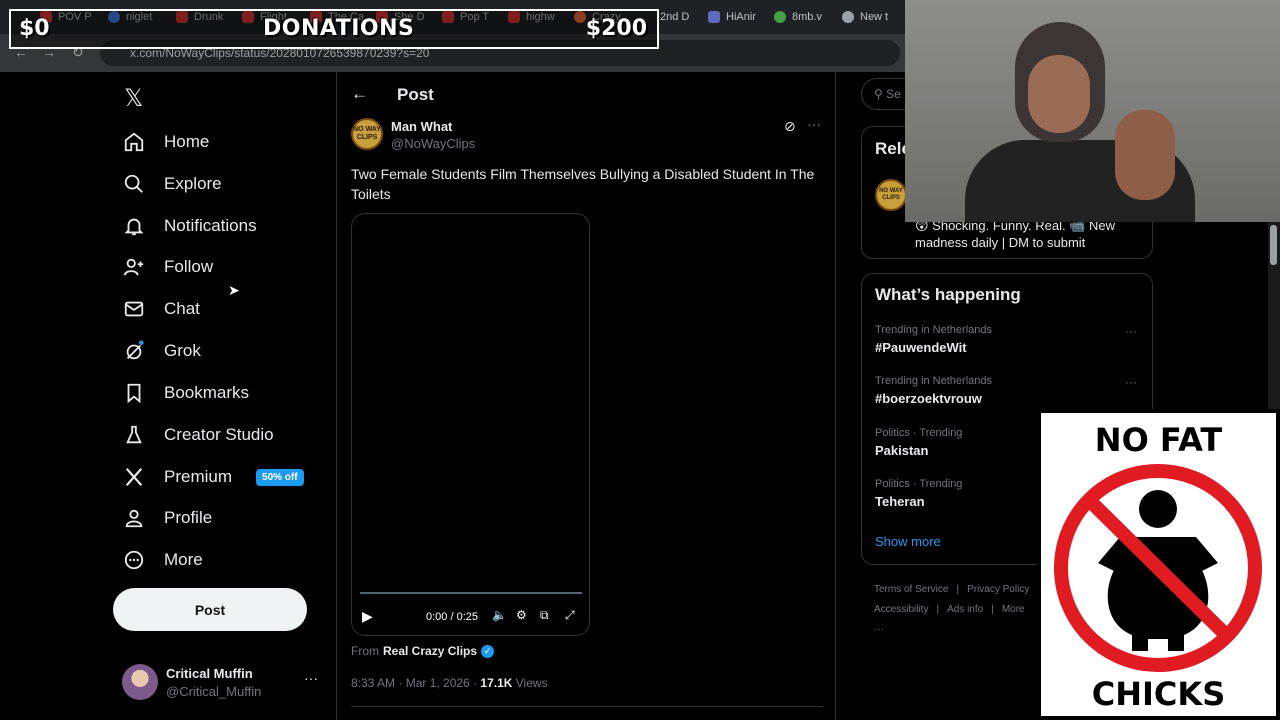  What do you see at coordinates (680, 17) in the screenshot?
I see `browser-tab: 2nd D` at bounding box center [680, 17].